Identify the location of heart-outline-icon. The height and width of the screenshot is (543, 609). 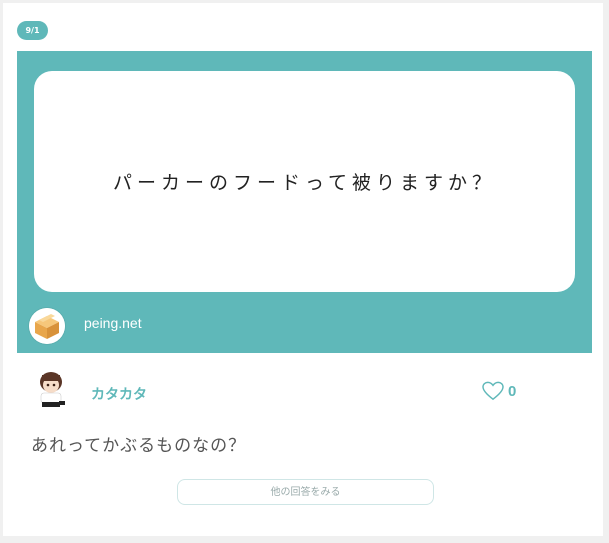
(493, 391).